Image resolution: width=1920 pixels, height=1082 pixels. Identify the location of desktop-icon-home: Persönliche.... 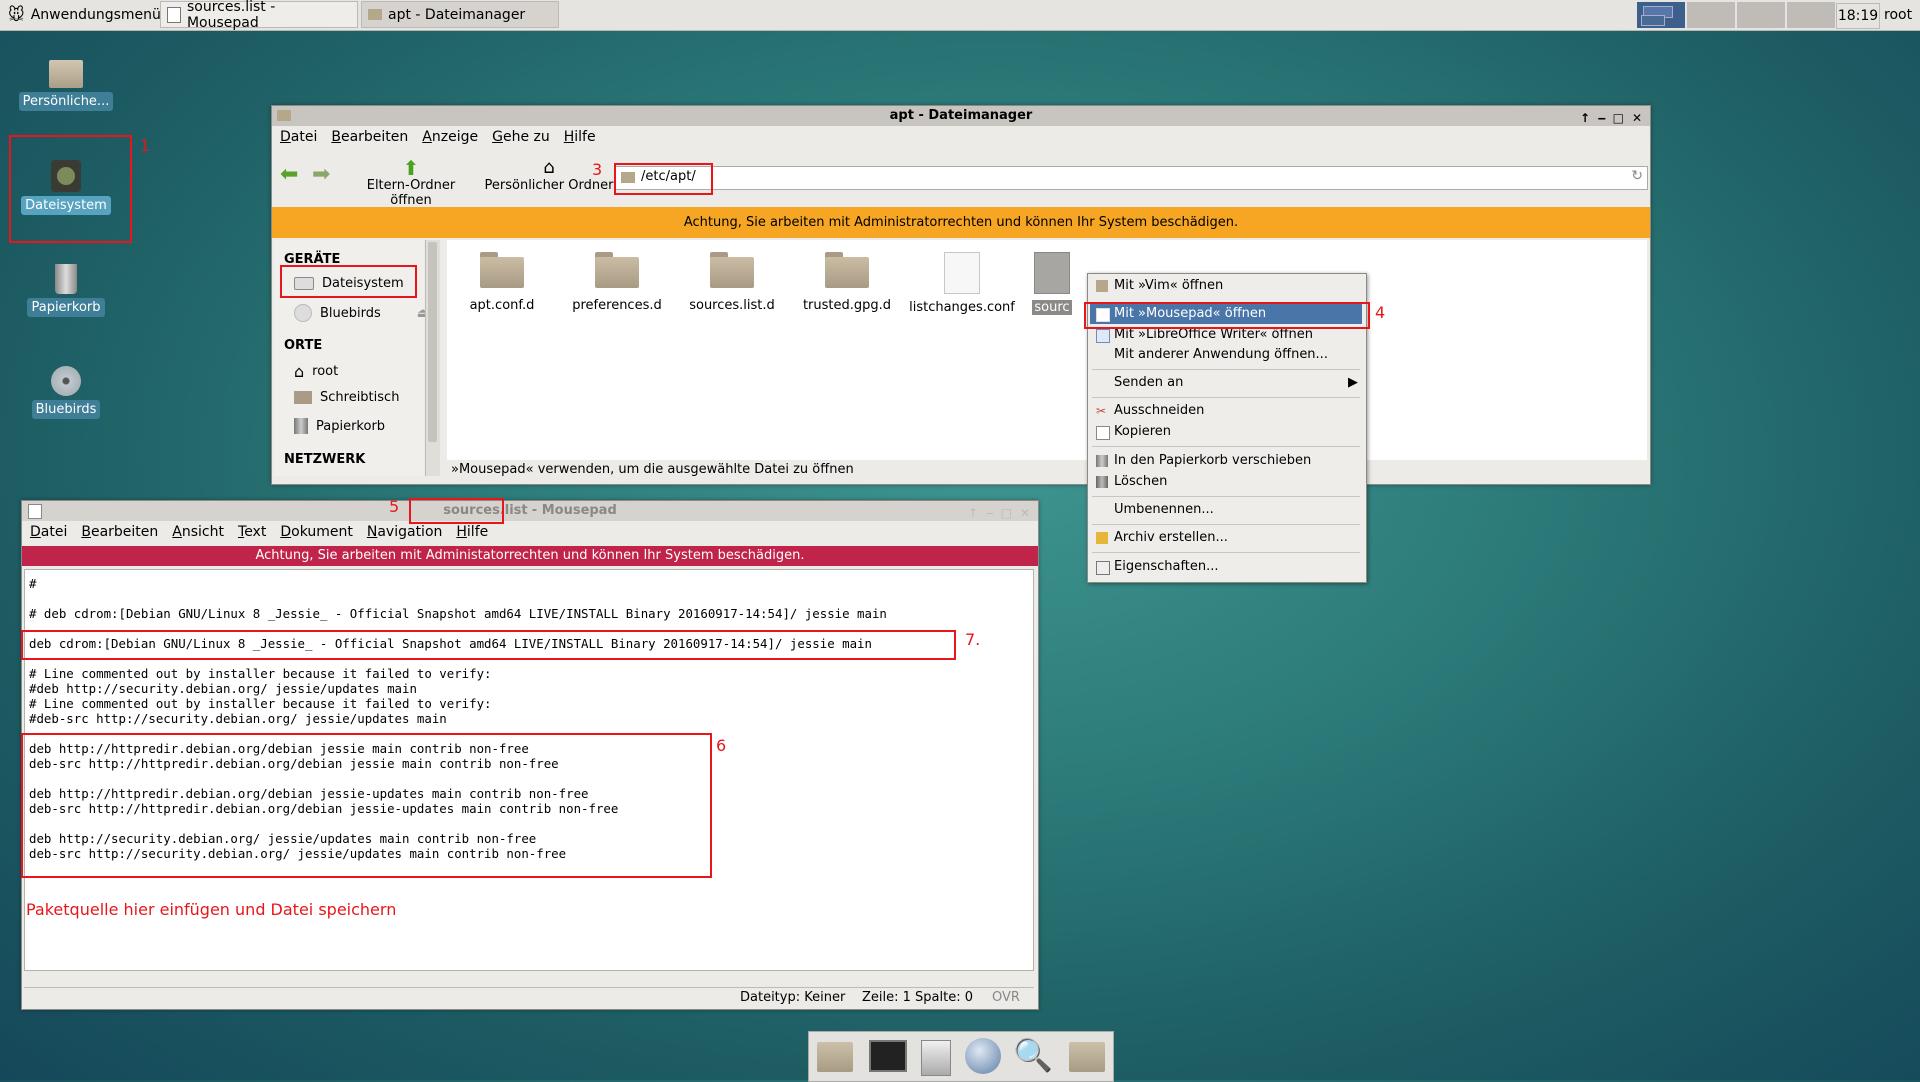
(66, 85).